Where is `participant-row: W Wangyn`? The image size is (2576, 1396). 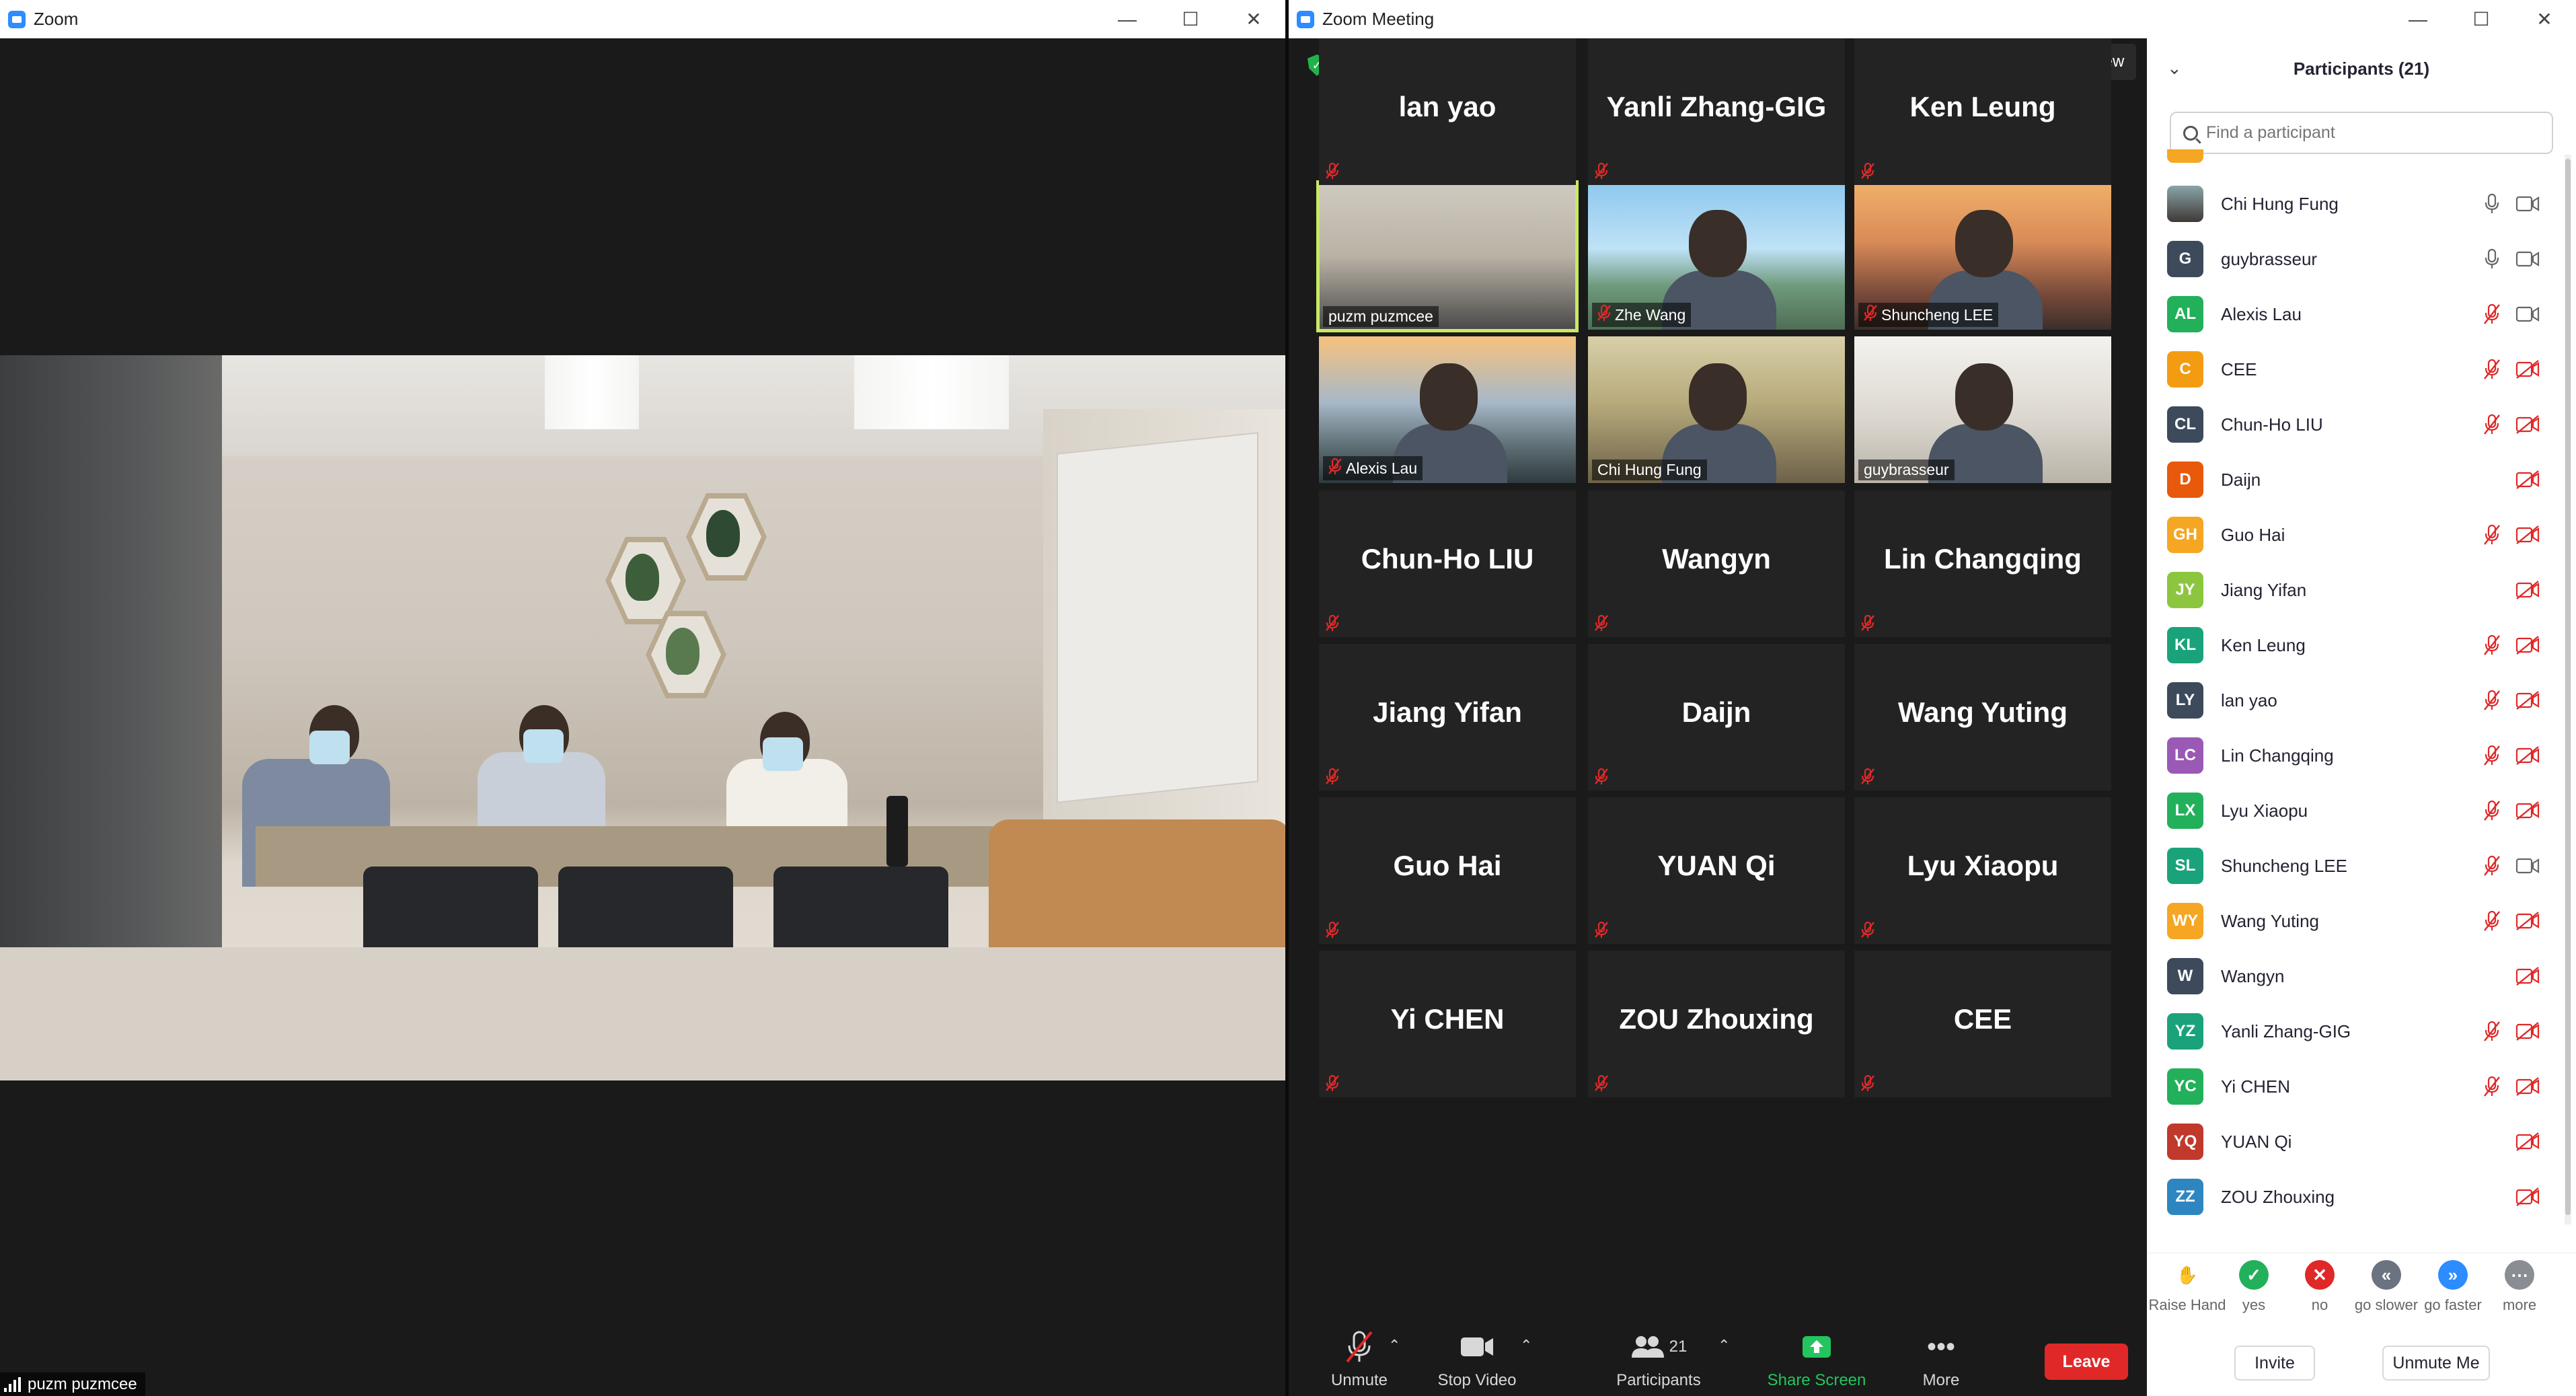
participant-row: W Wangyn is located at coordinates (2355, 977).